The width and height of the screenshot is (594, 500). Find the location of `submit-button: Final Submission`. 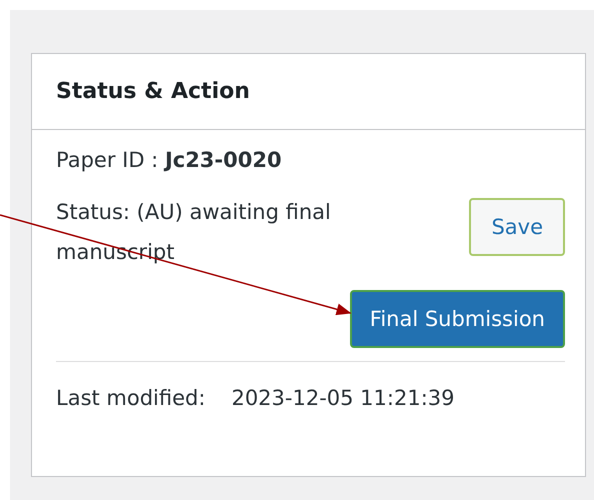

submit-button: Final Submission is located at coordinates (457, 319).